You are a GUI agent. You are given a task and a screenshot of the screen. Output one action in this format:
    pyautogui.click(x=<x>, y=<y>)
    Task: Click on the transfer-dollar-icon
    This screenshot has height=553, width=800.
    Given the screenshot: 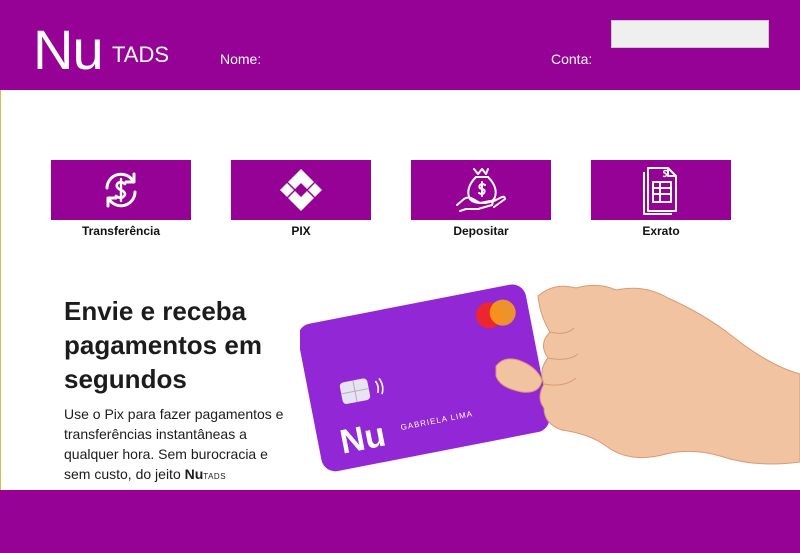 What is the action you would take?
    pyautogui.click(x=121, y=190)
    